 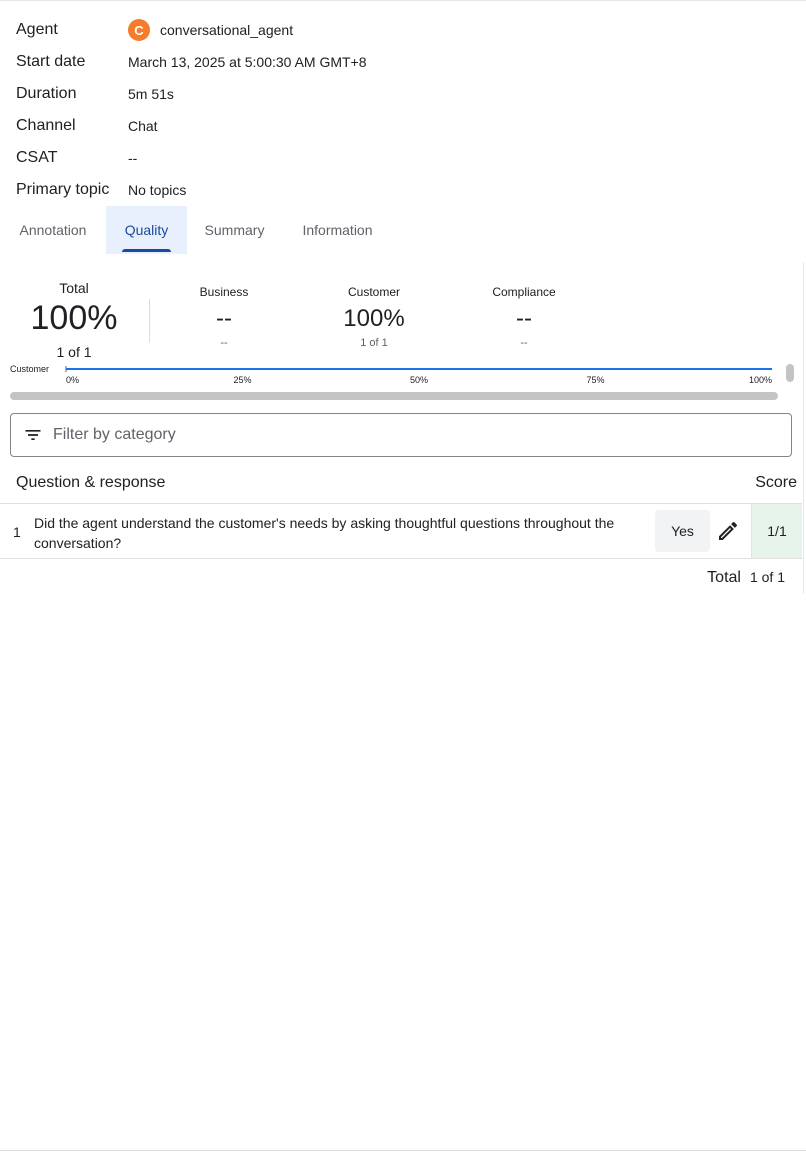 What do you see at coordinates (72, 380) in the screenshot?
I see `chart-tick-label: 0%` at bounding box center [72, 380].